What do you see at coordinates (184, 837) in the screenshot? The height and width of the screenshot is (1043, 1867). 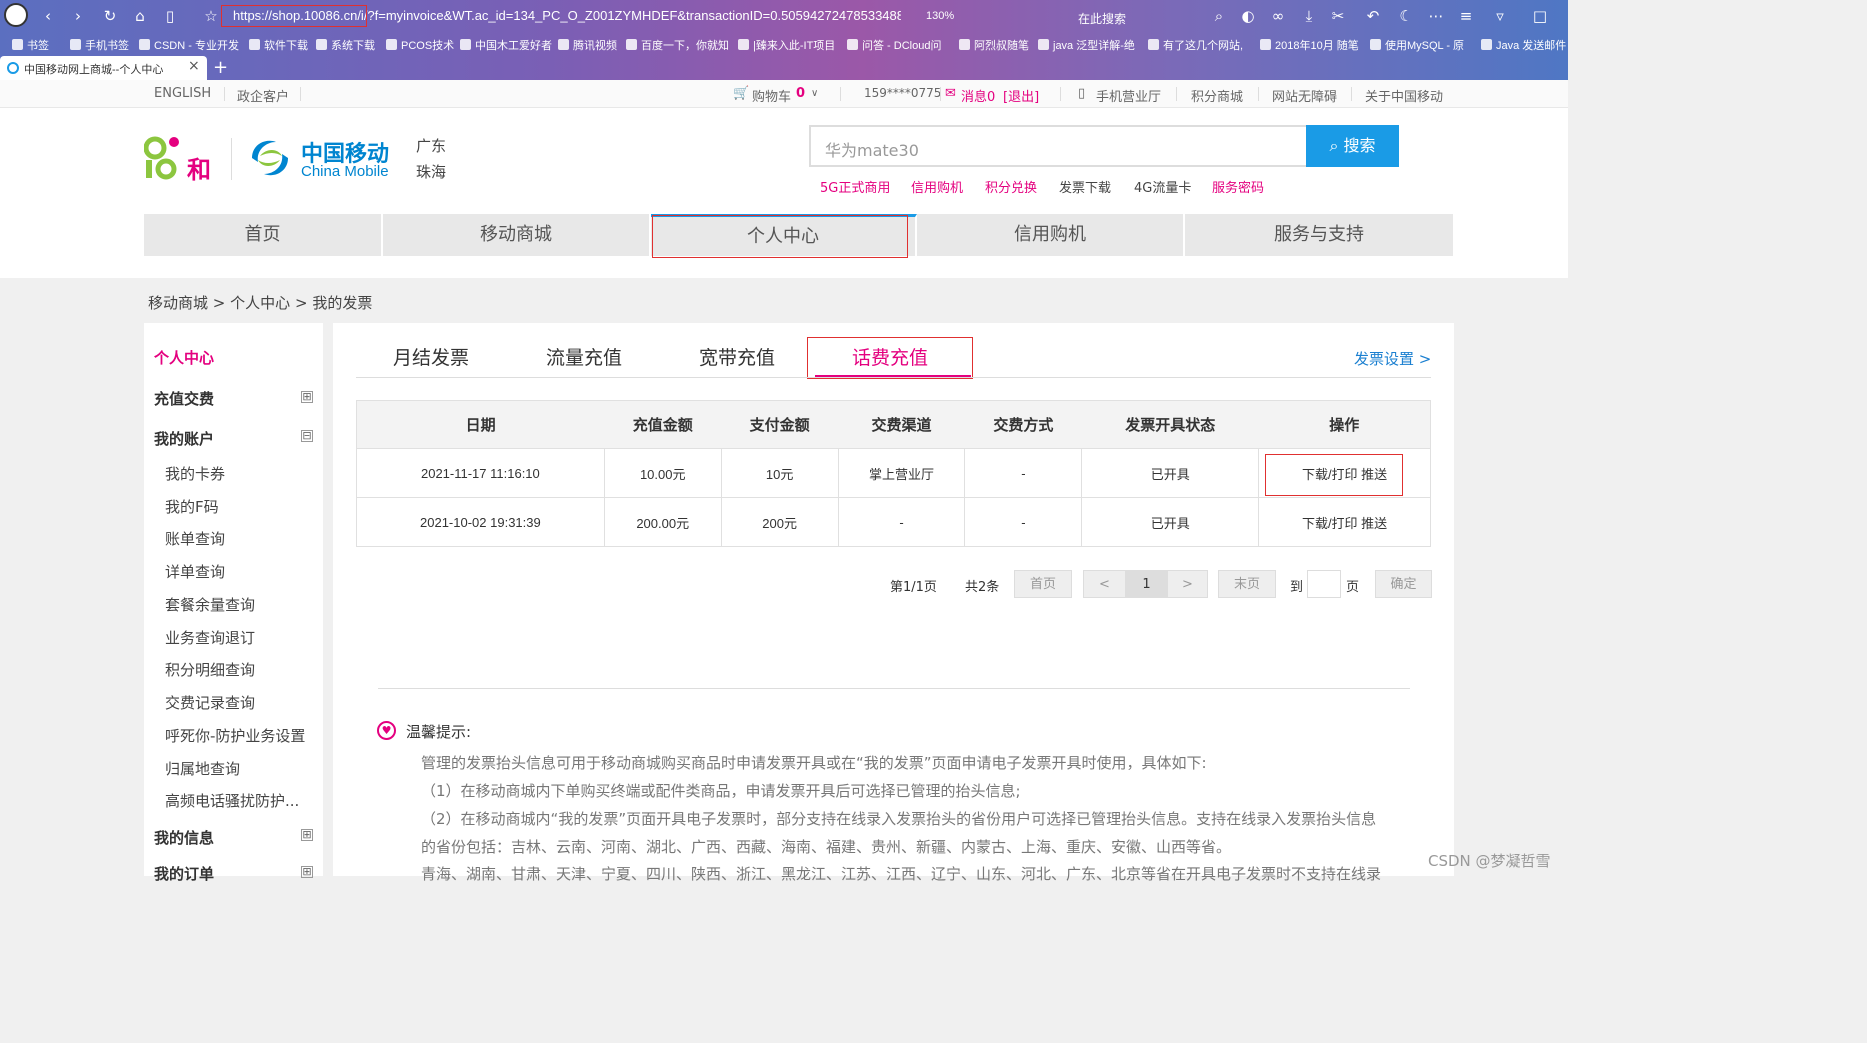 I see `sidebar-group-info: 我的信息` at bounding box center [184, 837].